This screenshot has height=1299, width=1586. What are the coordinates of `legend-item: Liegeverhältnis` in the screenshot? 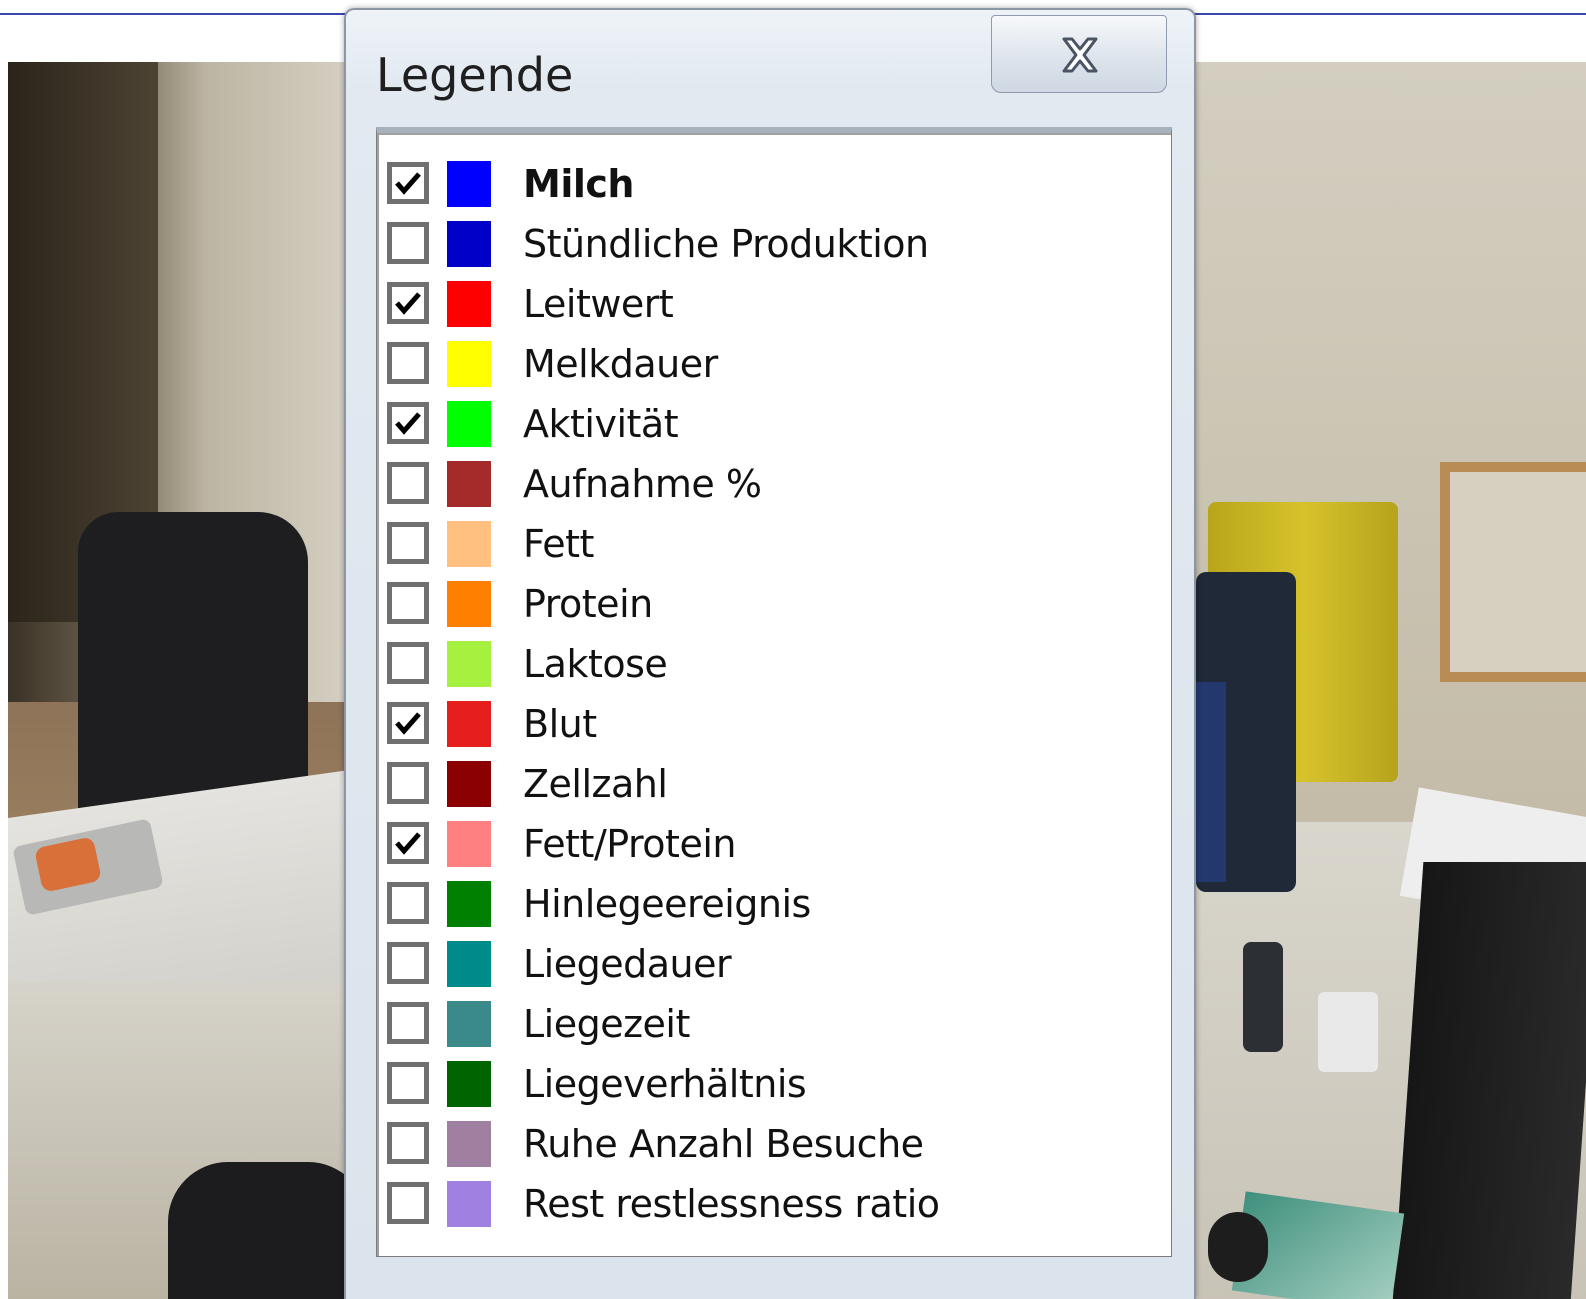 It's located at (779, 1083).